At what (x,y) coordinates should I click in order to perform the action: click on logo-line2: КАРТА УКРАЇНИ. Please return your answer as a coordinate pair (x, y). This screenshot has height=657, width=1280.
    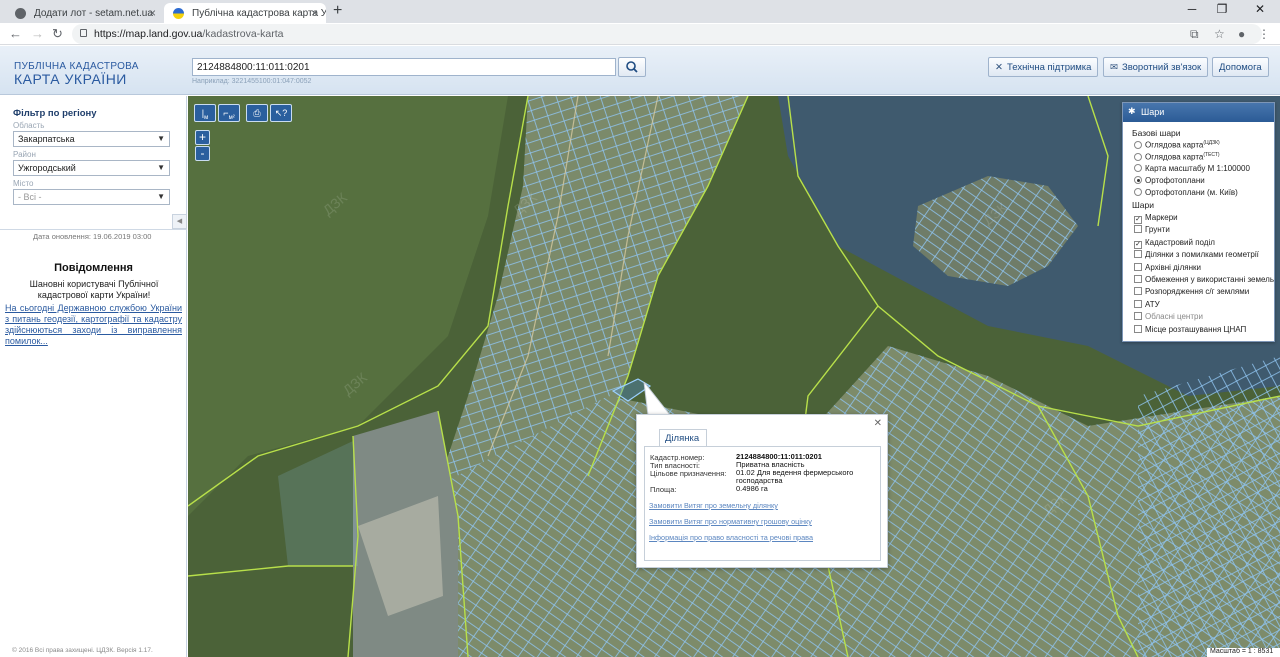
    Looking at the image, I should click on (70, 79).